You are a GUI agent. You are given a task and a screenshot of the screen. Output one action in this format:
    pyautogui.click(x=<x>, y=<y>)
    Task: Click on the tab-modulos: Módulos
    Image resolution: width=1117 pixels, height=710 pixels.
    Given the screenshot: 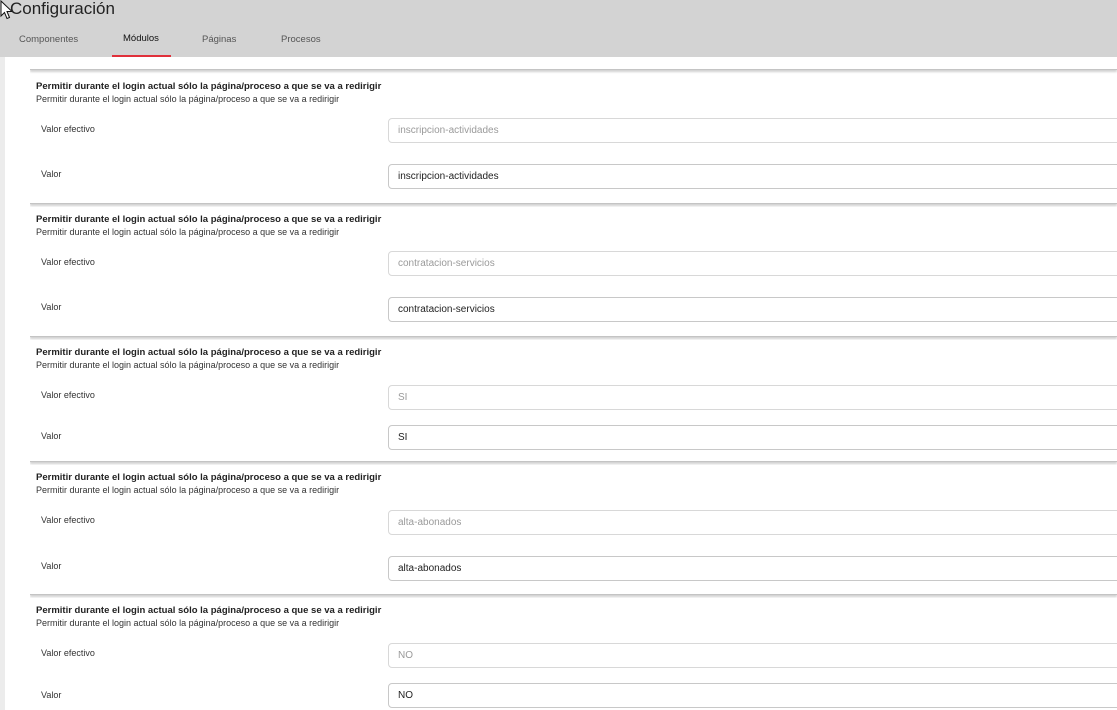 What is the action you would take?
    pyautogui.click(x=141, y=39)
    